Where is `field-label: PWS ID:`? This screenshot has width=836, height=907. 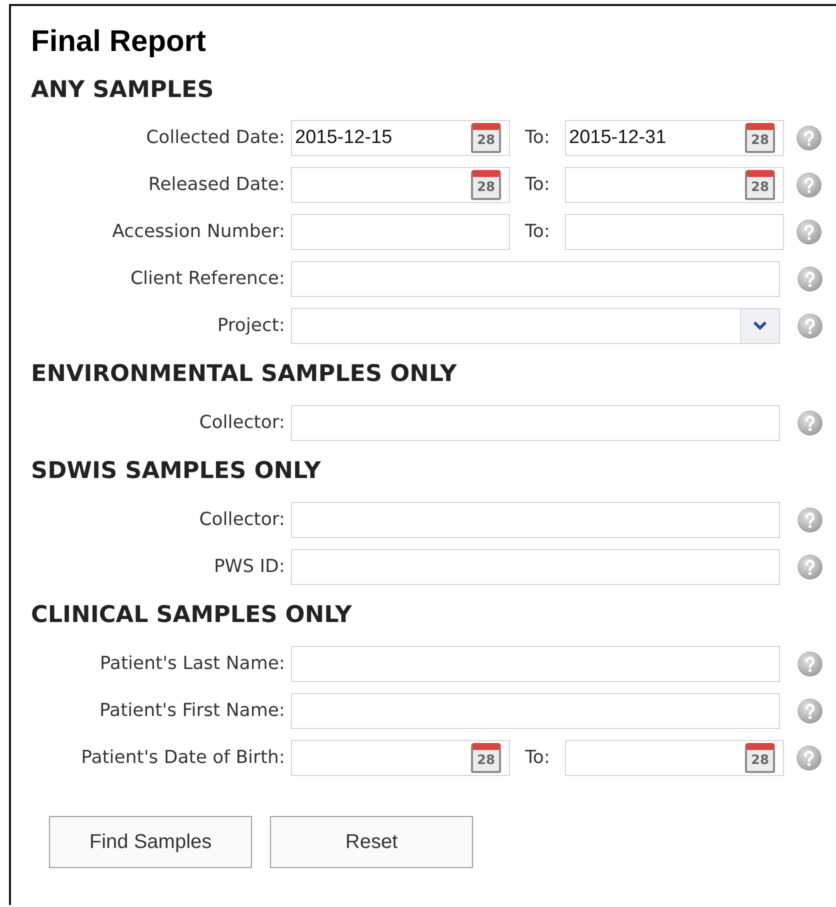 field-label: PWS ID: is located at coordinates (249, 566).